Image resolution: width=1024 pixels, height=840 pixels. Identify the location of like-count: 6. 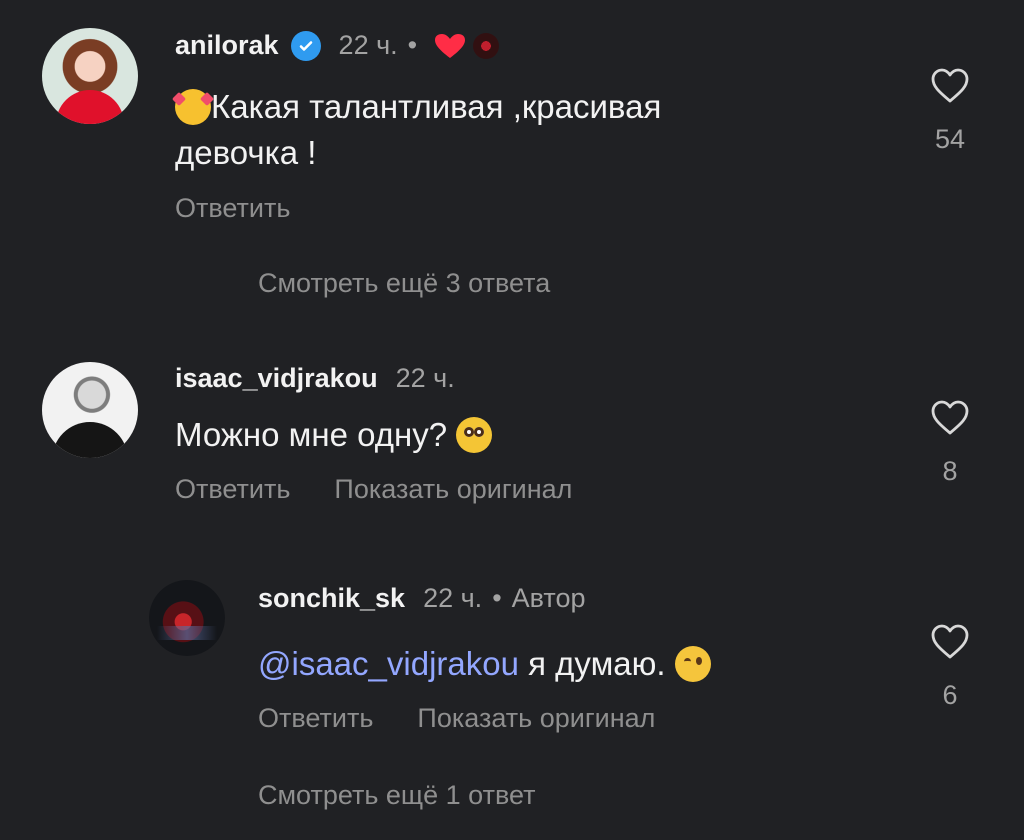
(950, 695).